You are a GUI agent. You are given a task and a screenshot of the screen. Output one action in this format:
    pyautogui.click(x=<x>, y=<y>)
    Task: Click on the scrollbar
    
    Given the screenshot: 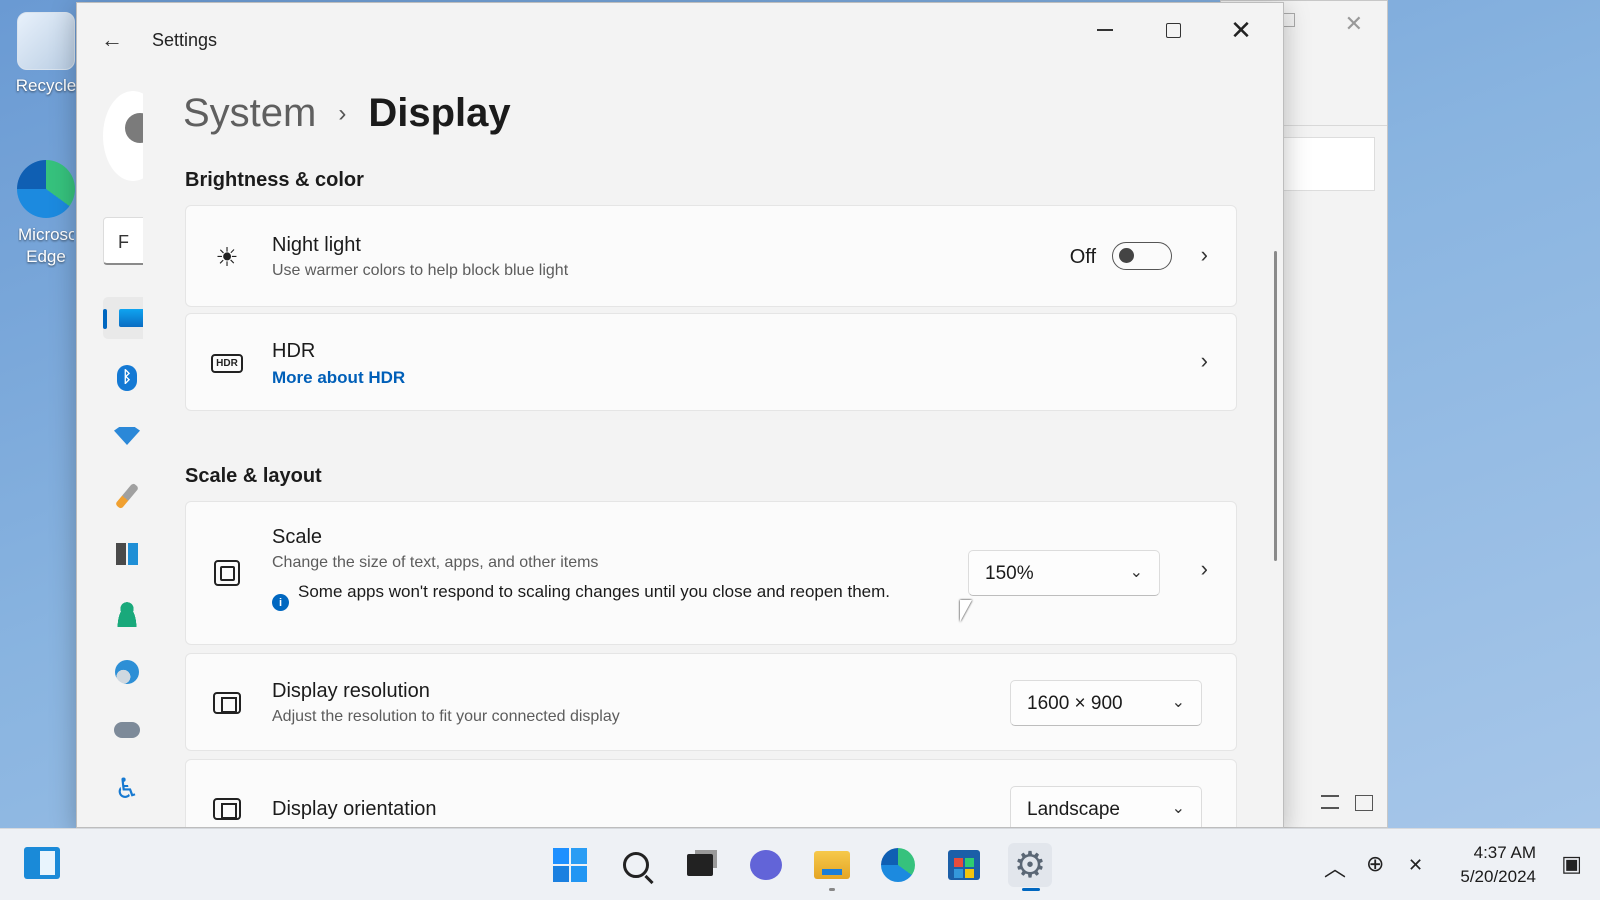 What is the action you would take?
    pyautogui.click(x=1275, y=406)
    